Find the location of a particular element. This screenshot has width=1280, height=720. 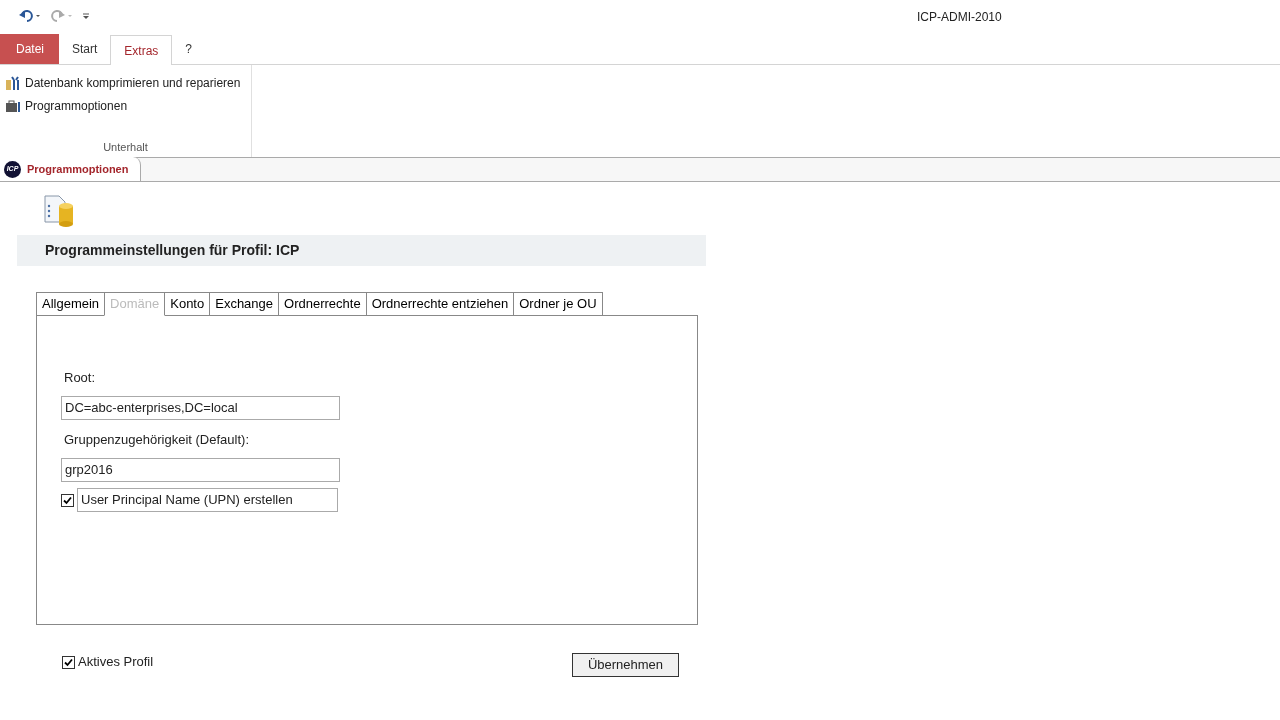

text-field: grp2016 is located at coordinates (200, 470).